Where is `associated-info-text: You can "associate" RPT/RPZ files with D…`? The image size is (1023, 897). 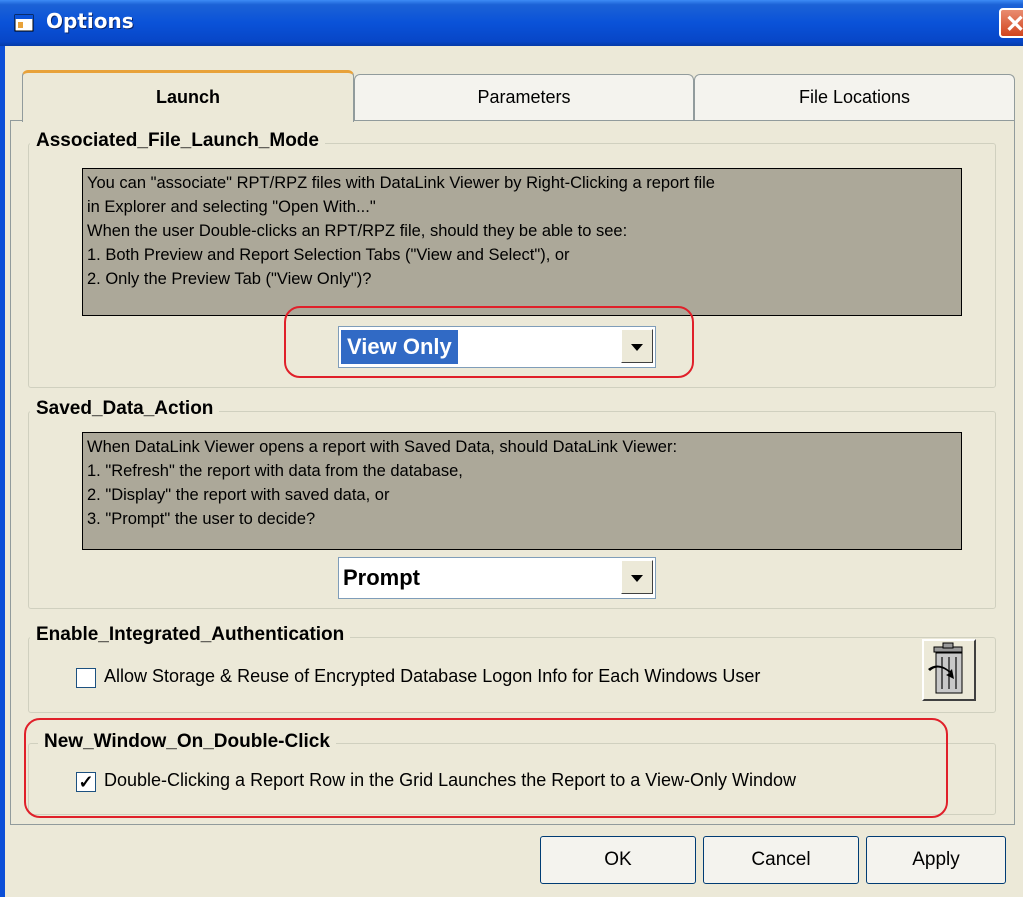
associated-info-text: You can "associate" RPT/RPZ files with D… is located at coordinates (522, 242).